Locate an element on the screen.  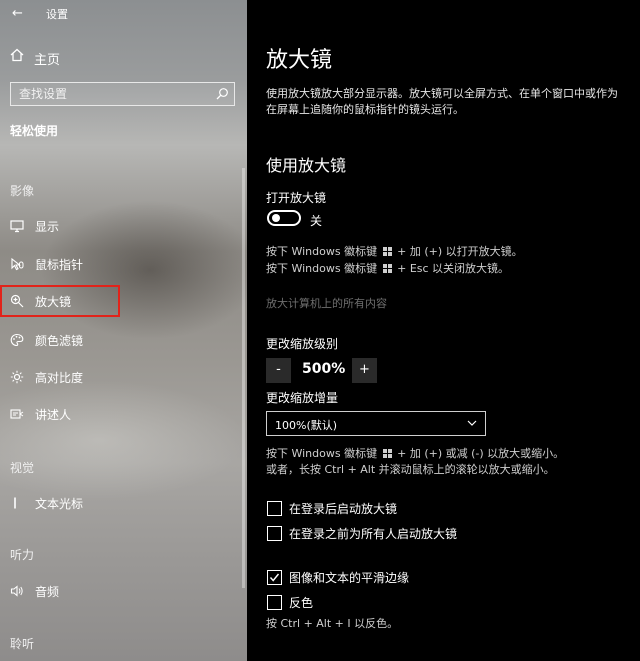
home-link: 主页 is located at coordinates (47, 58).